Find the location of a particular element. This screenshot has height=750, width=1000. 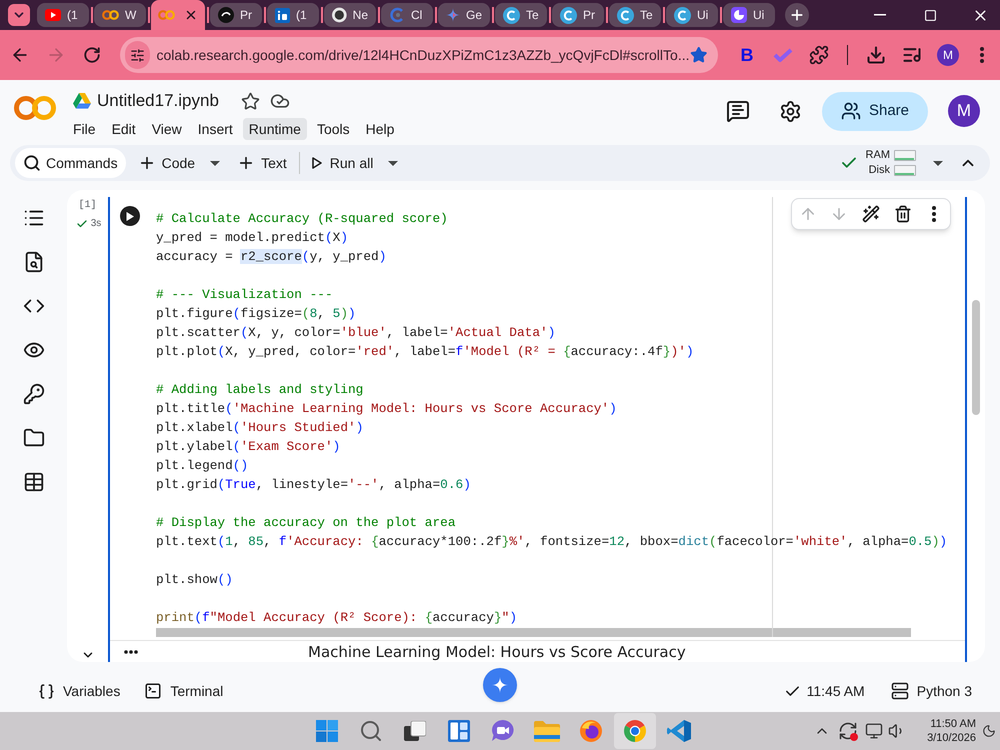

code-line: plt.grid(True, linestyle='--', alpha=0.6) is located at coordinates (313, 484).